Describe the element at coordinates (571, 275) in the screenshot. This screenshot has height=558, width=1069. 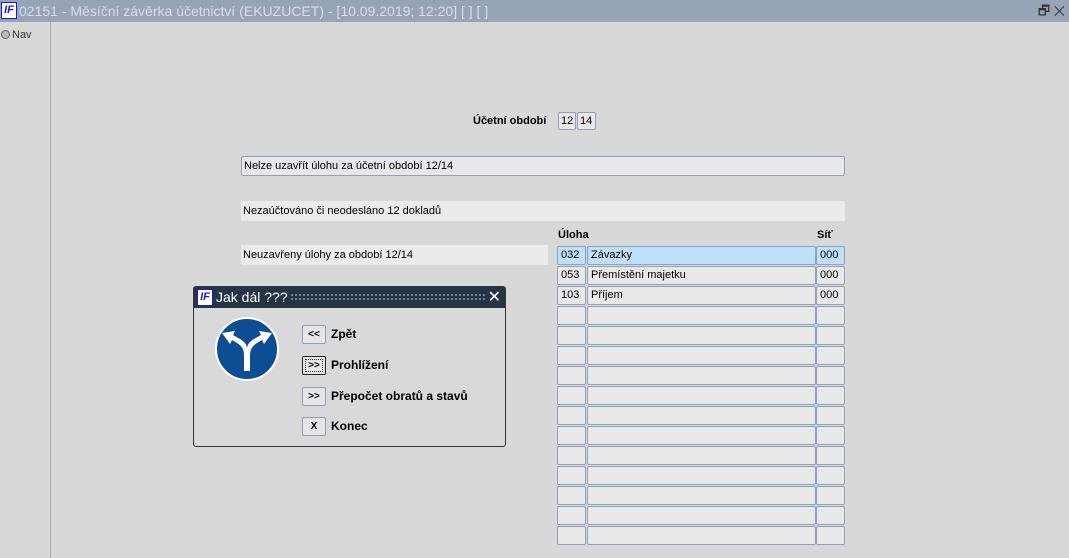
I see `grid-cell-code: 053` at that location.